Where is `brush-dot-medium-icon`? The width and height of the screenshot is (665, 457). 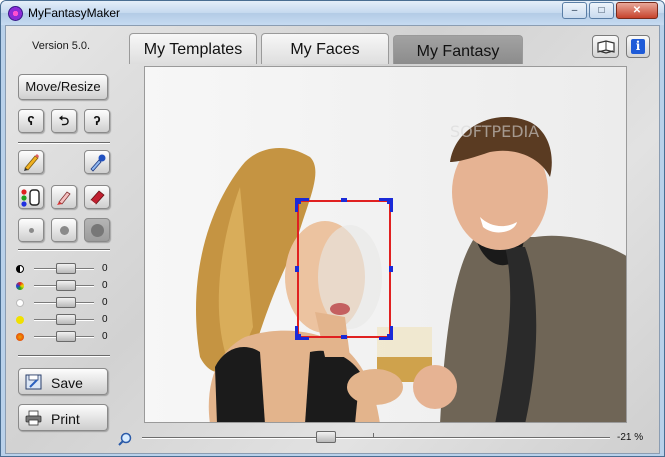 brush-dot-medium-icon is located at coordinates (64, 230).